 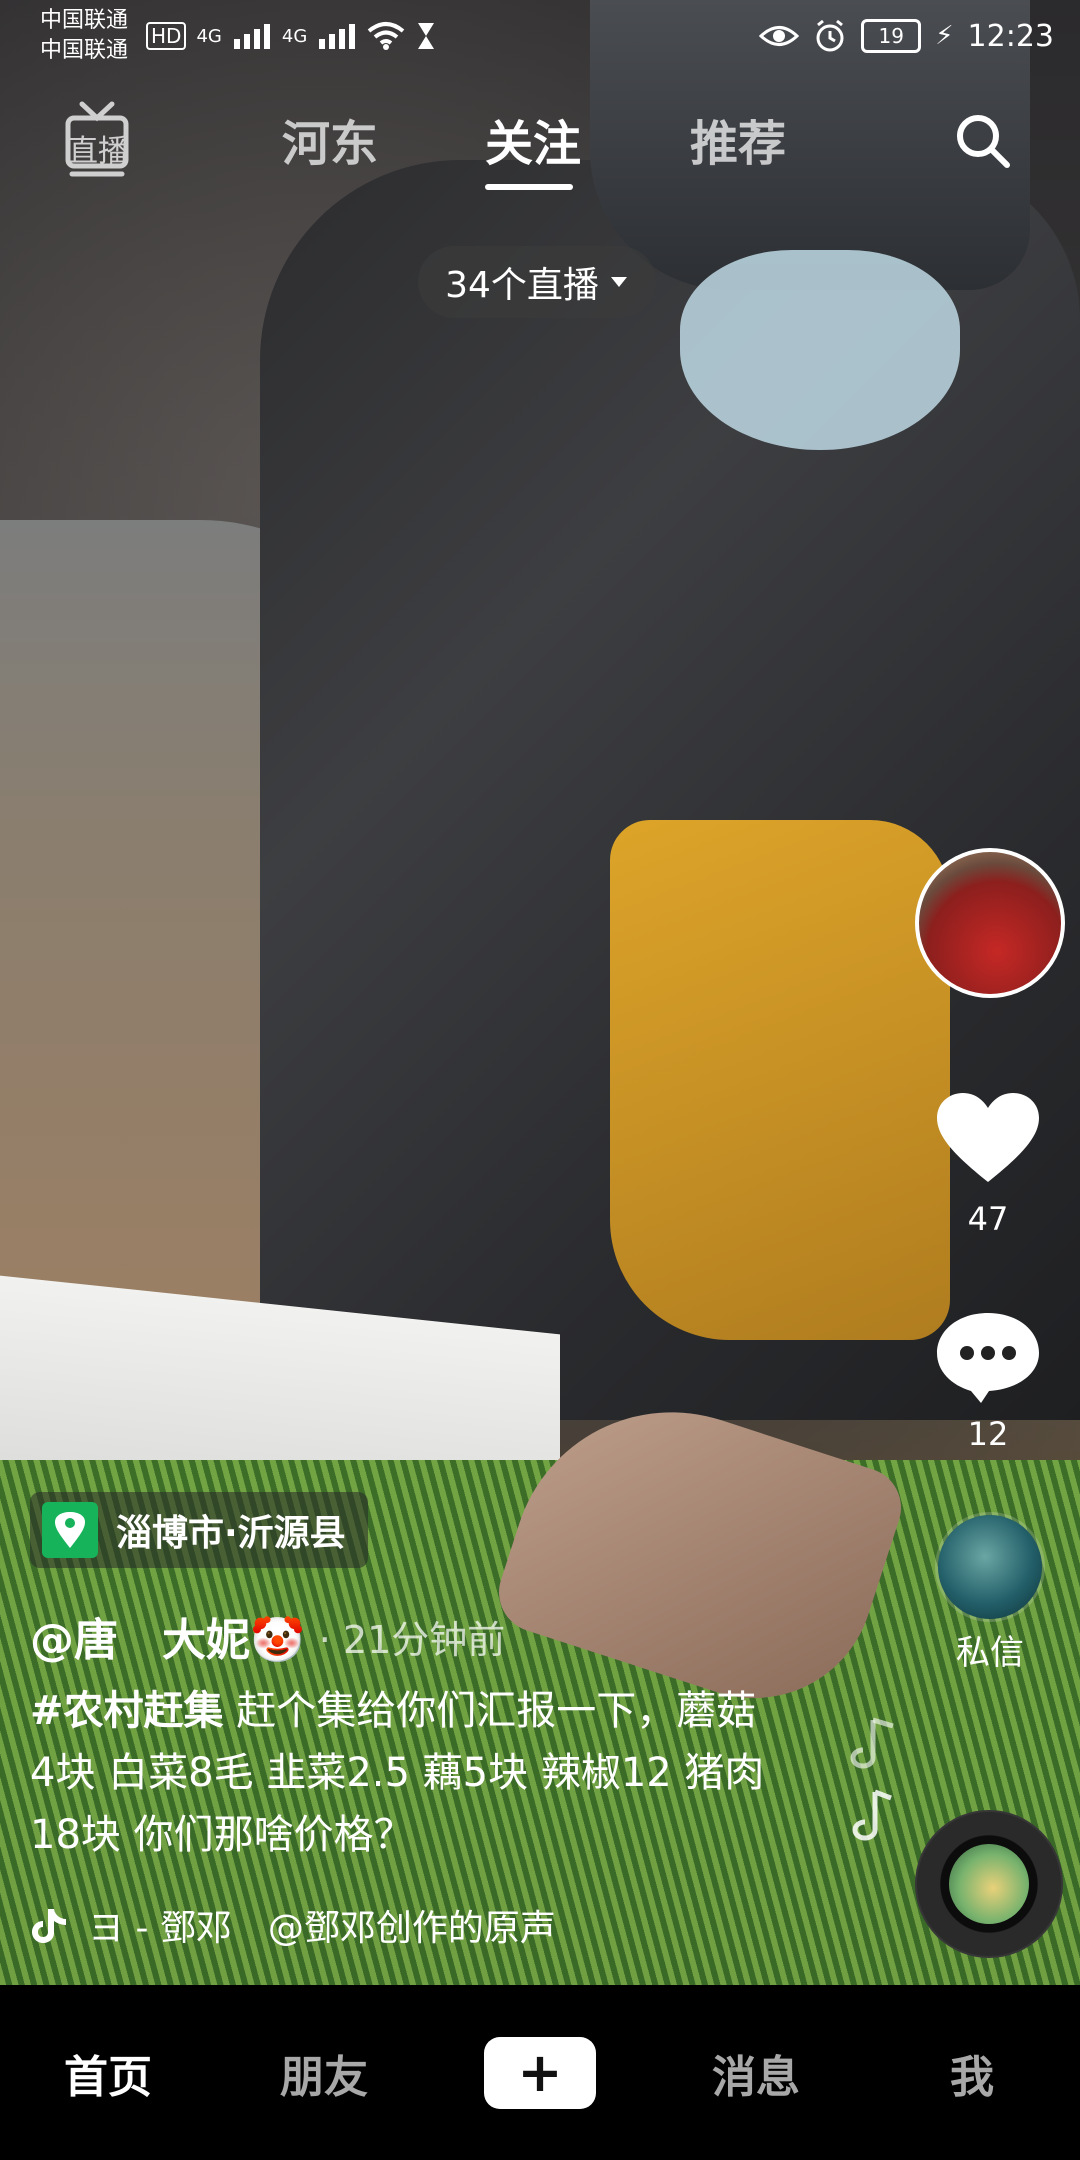 What do you see at coordinates (98, 151) in the screenshot?
I see `live-label: 直播` at bounding box center [98, 151].